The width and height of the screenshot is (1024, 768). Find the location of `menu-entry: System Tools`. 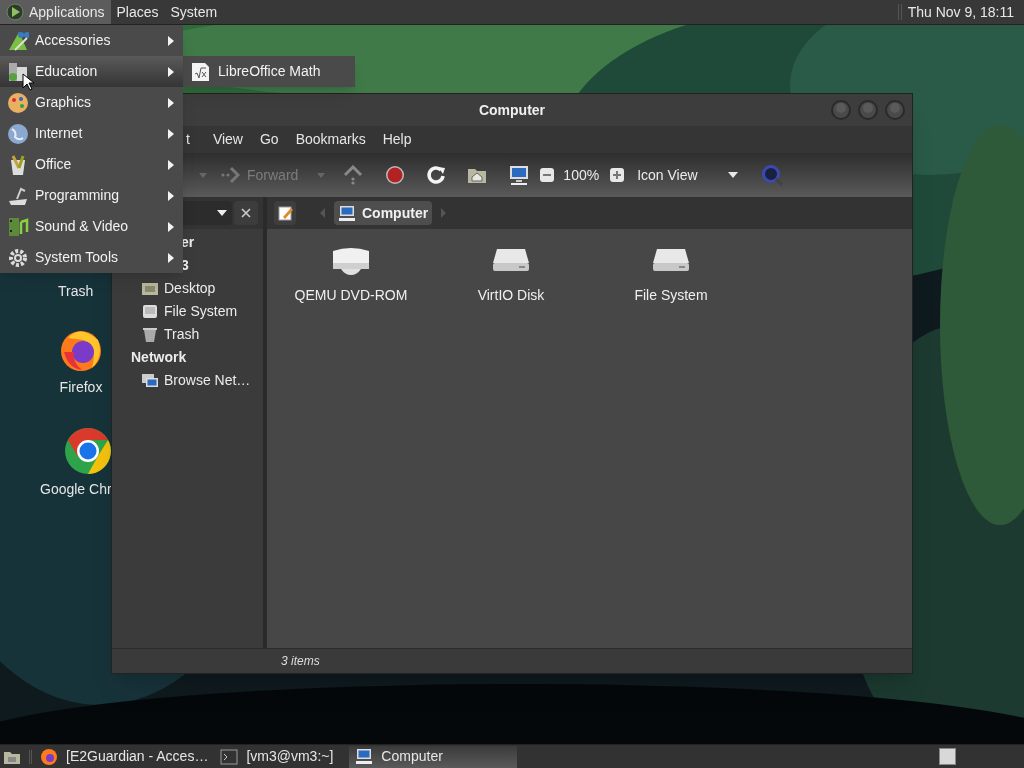

menu-entry: System Tools is located at coordinates (91, 257).